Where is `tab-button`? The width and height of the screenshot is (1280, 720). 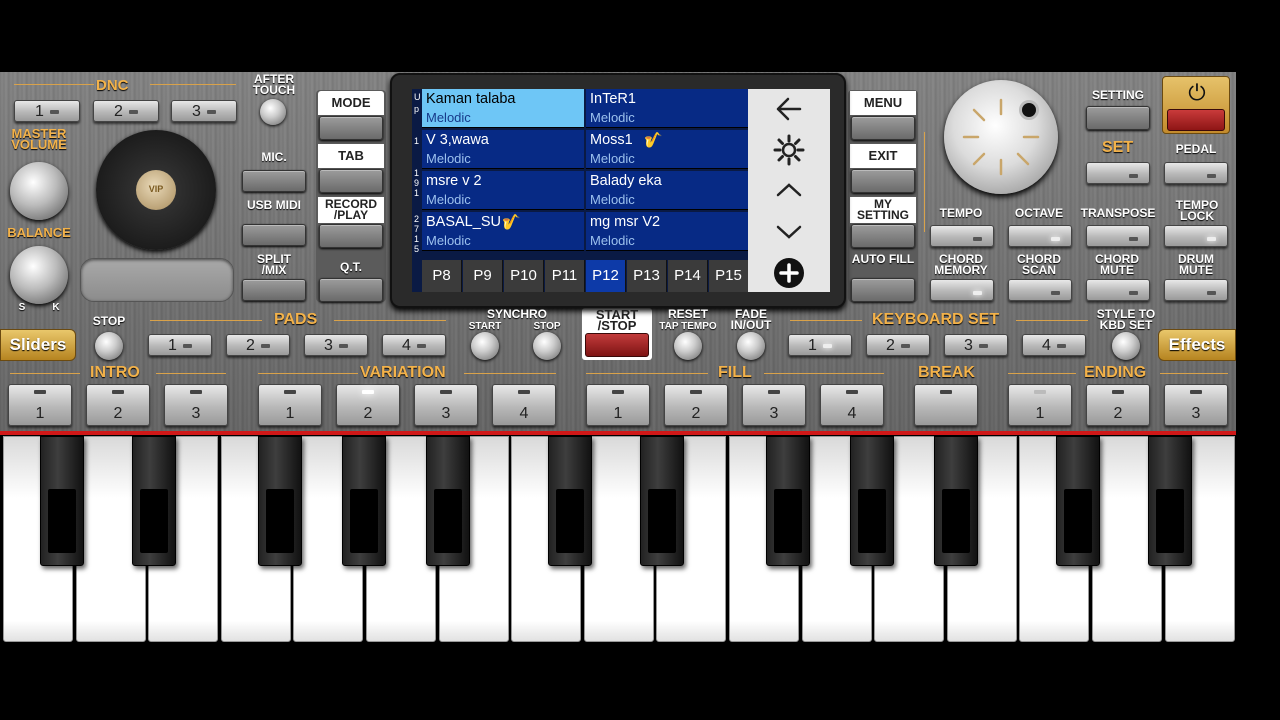 tab-button is located at coordinates (351, 181).